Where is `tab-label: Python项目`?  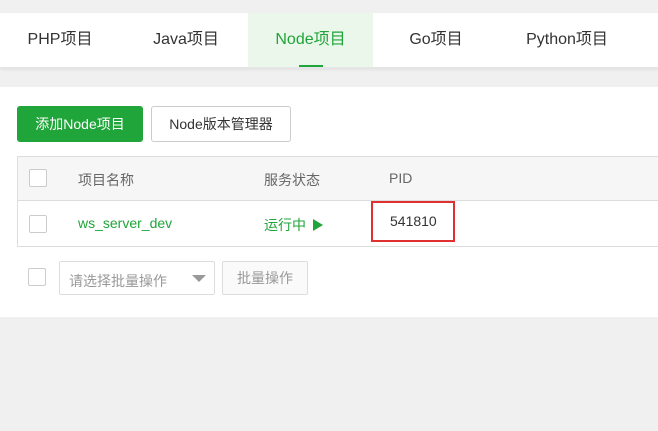 tab-label: Python项目 is located at coordinates (567, 39).